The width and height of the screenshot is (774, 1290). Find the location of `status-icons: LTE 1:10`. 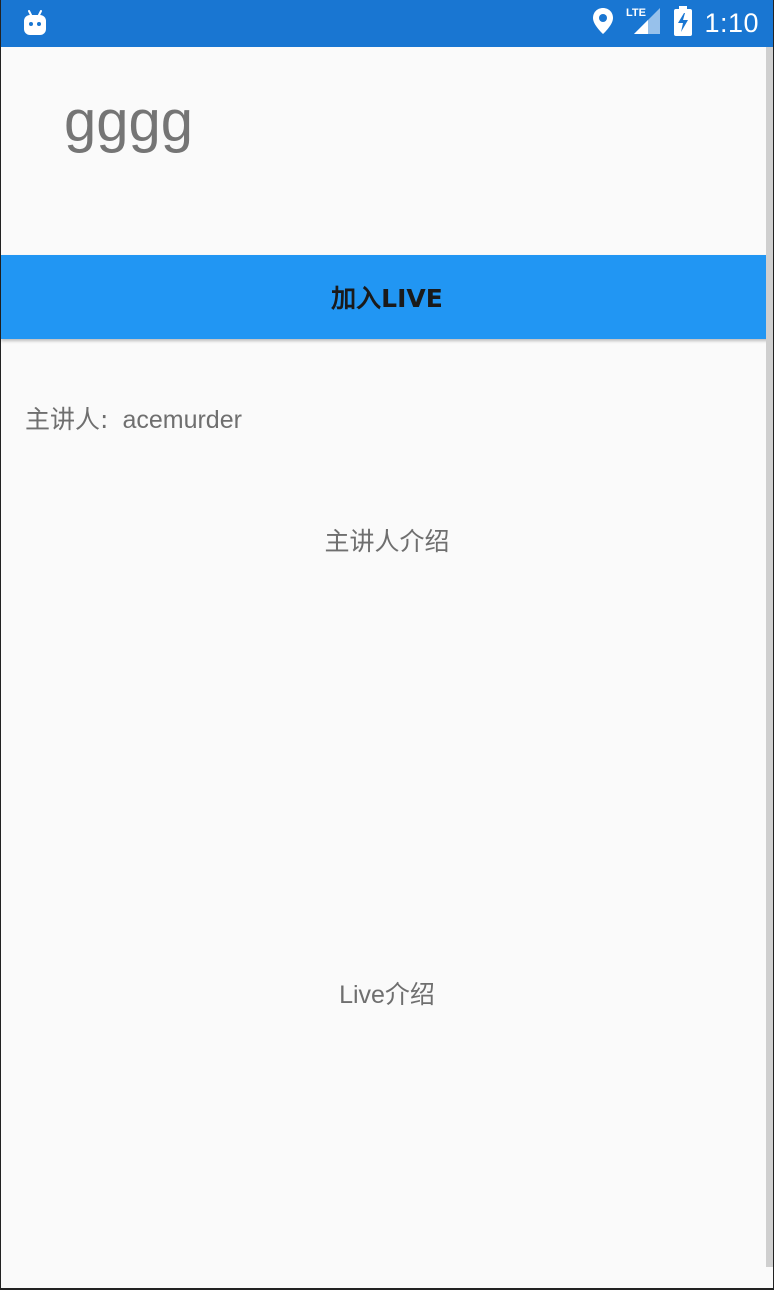

status-icons: LTE 1:10 is located at coordinates (675, 23).